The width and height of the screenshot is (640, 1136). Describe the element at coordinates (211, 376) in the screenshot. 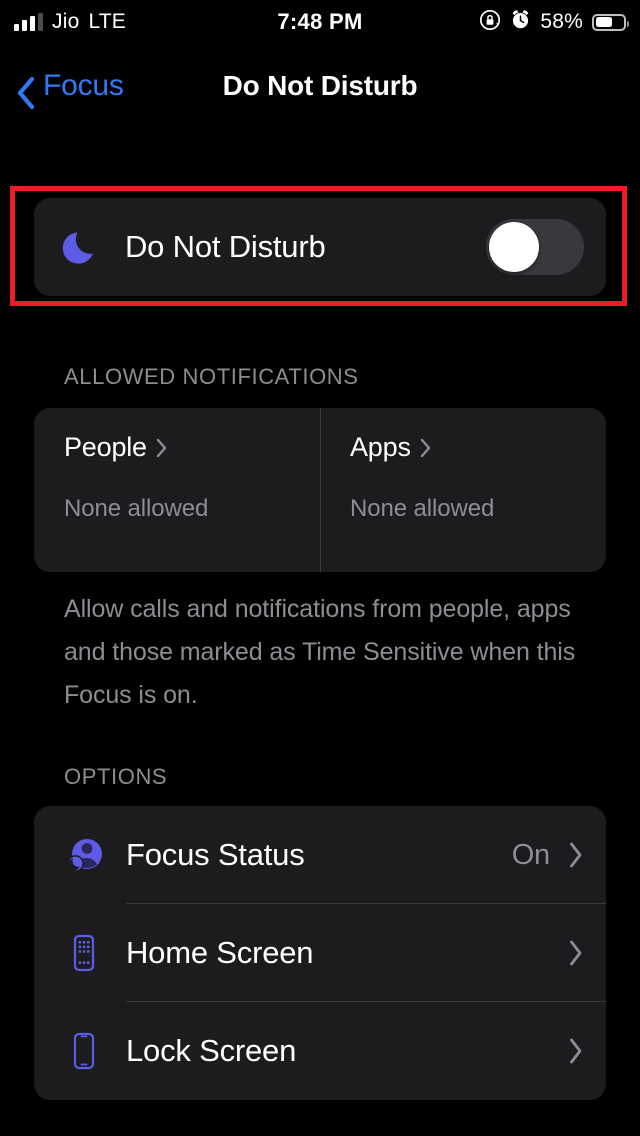

I see `allowed-notifications-header: ALLOWED NOTIFICATIONS` at that location.